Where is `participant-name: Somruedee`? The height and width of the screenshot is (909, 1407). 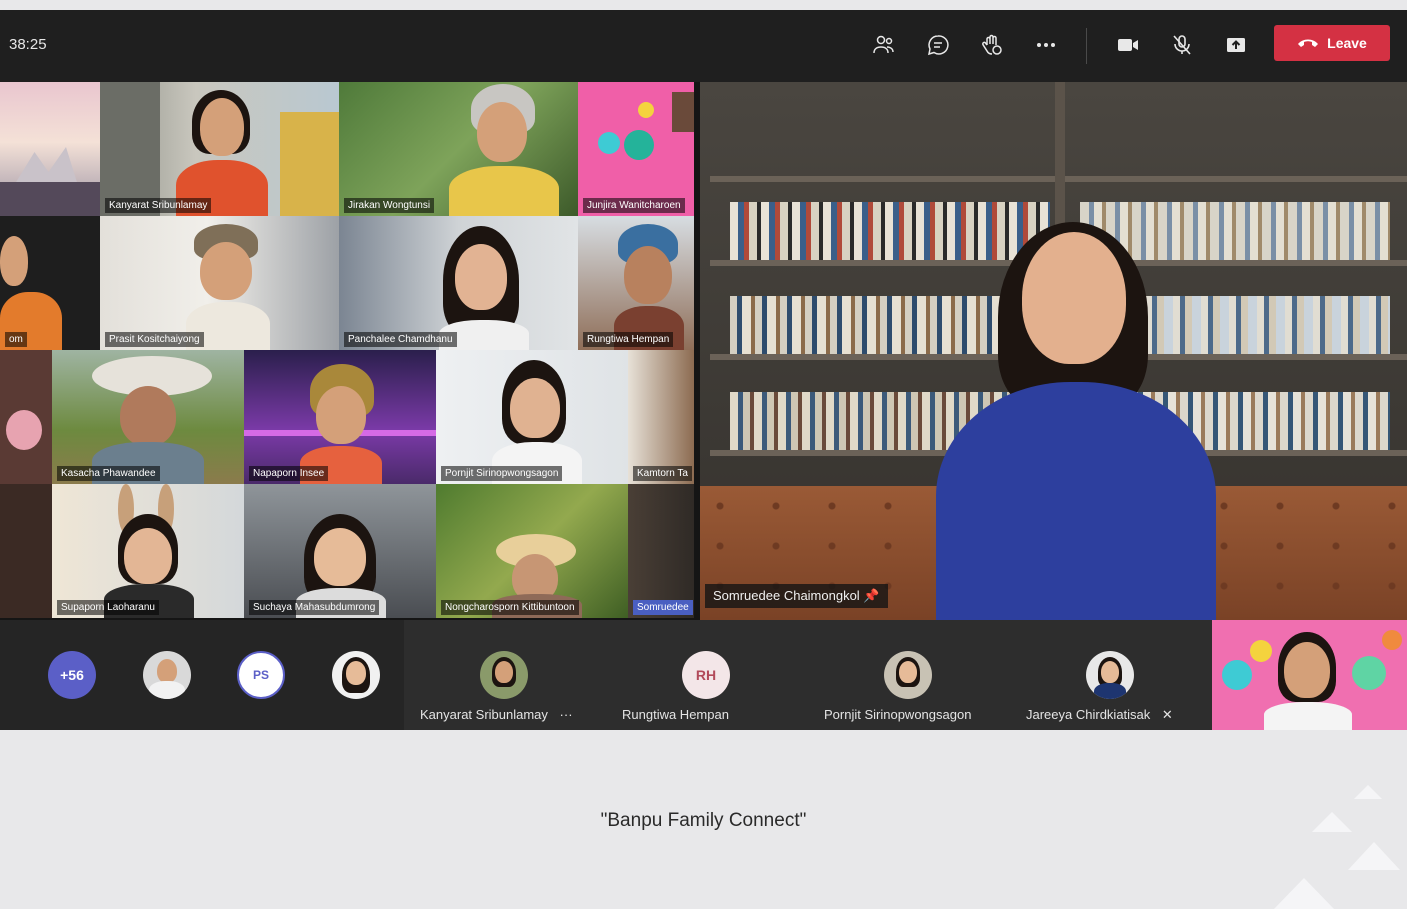 participant-name: Somruedee is located at coordinates (663, 607).